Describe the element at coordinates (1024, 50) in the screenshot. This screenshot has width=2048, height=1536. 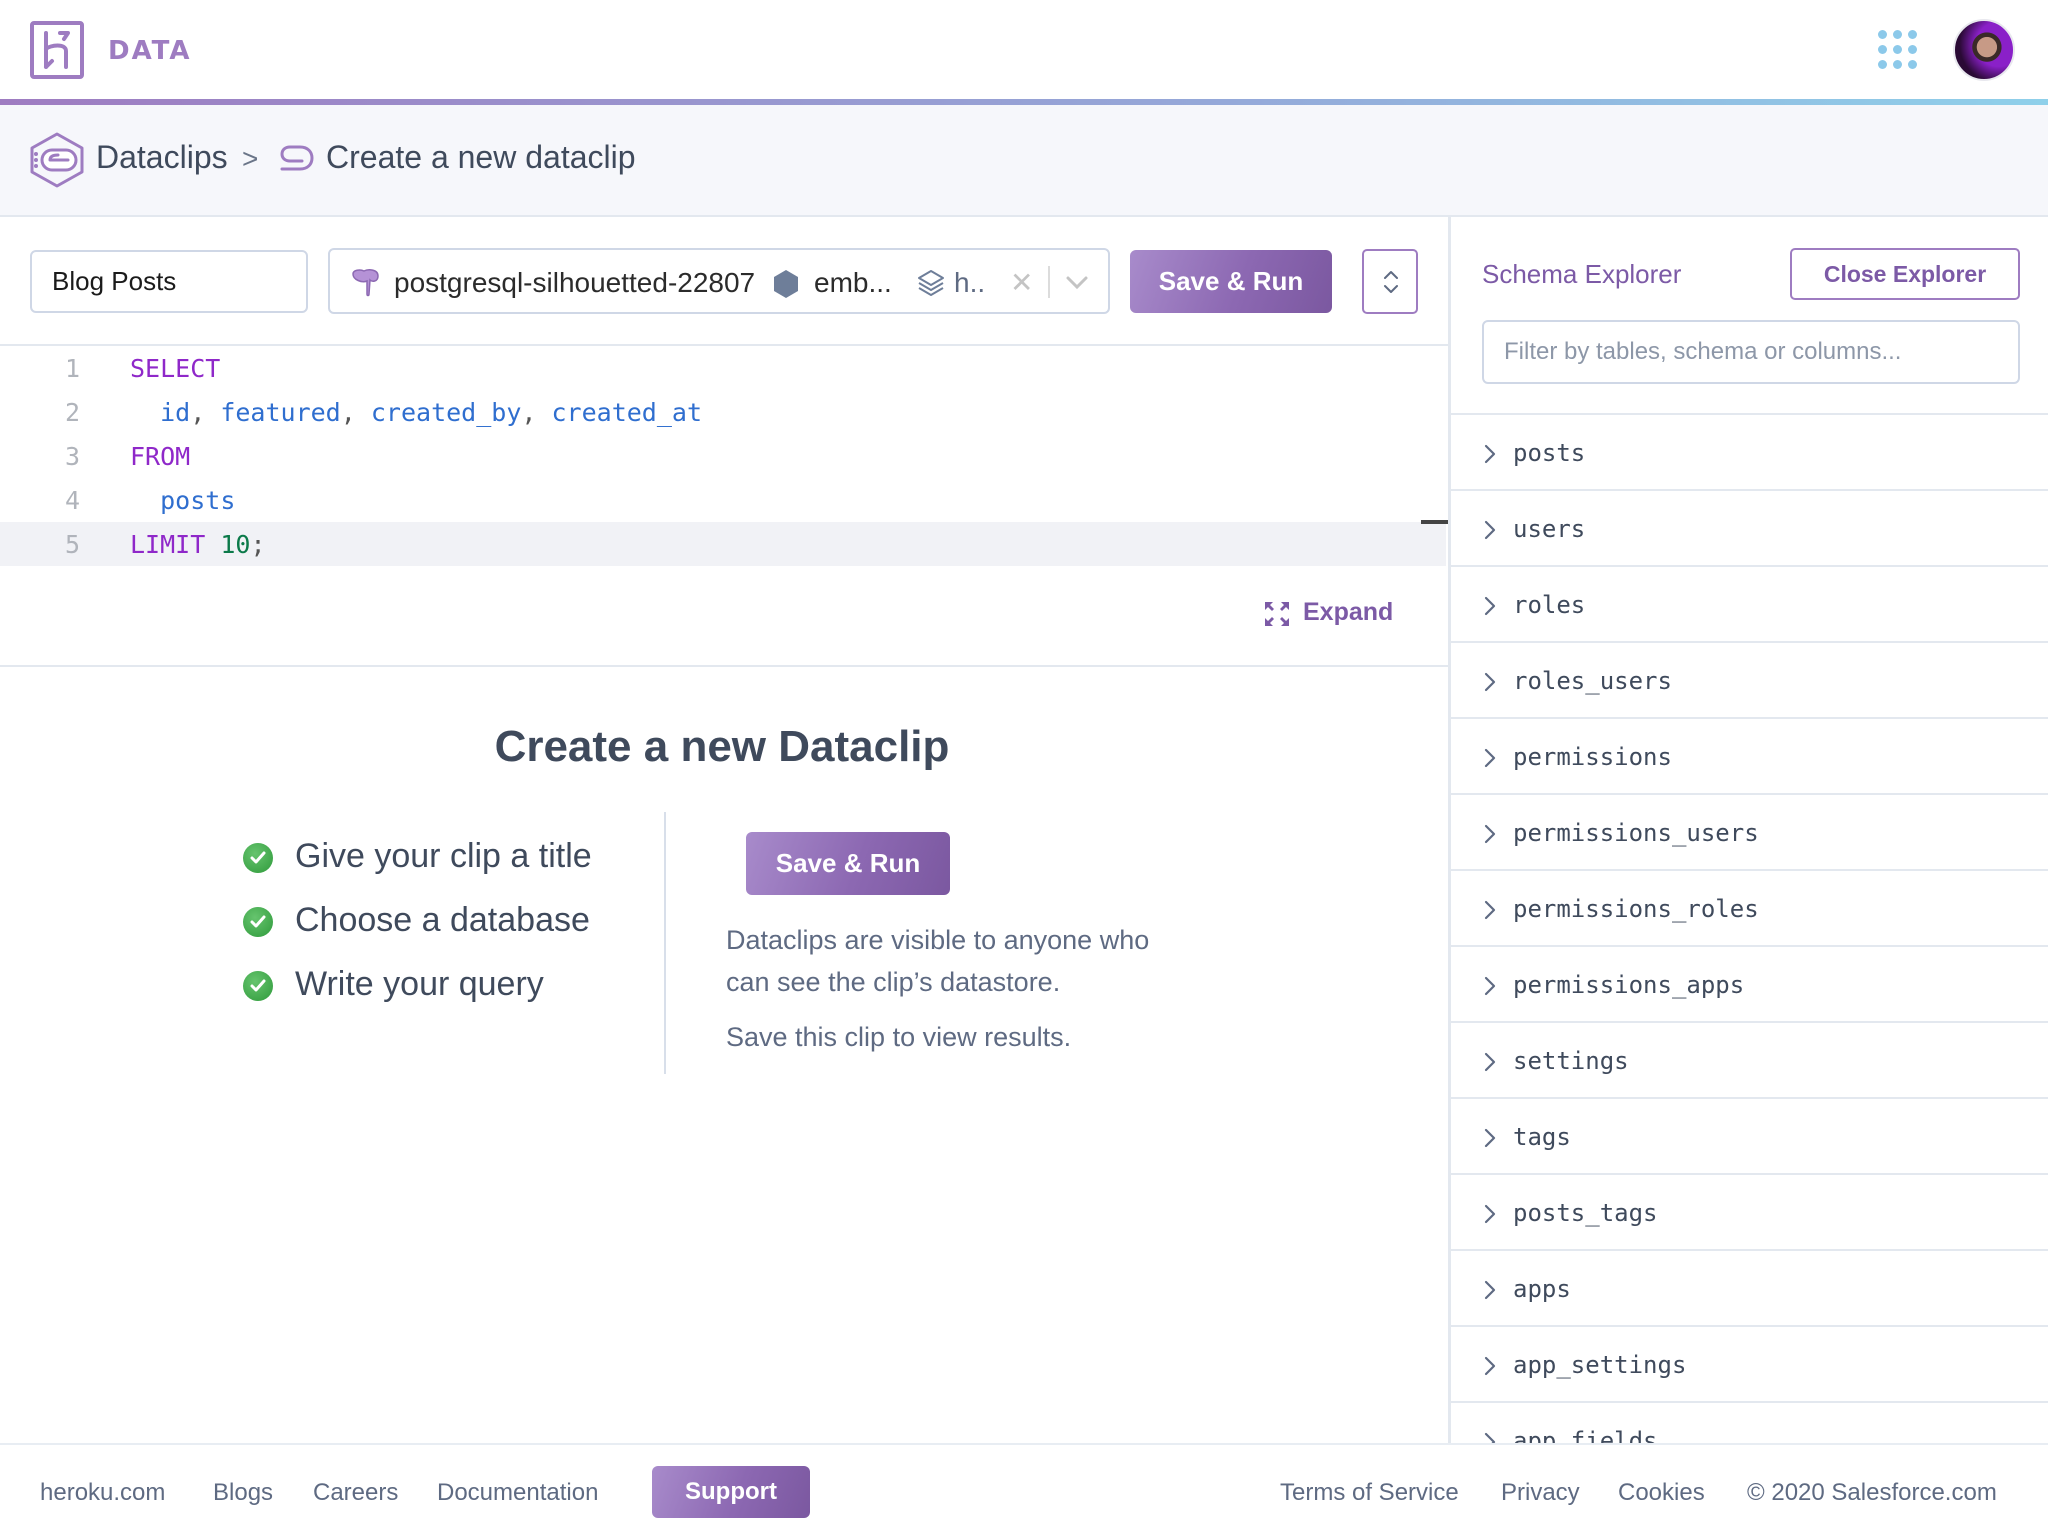
I see `top-navbar: DATA` at that location.